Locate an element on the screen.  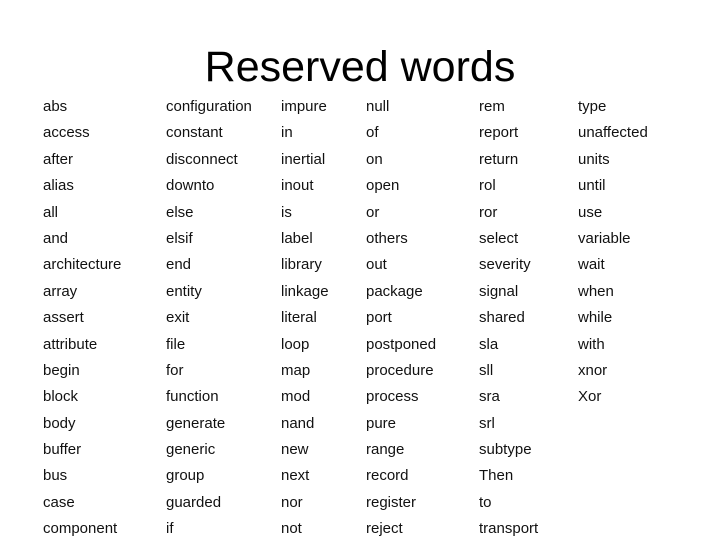
reserved-word-cell: alias is located at coordinates (58, 186).